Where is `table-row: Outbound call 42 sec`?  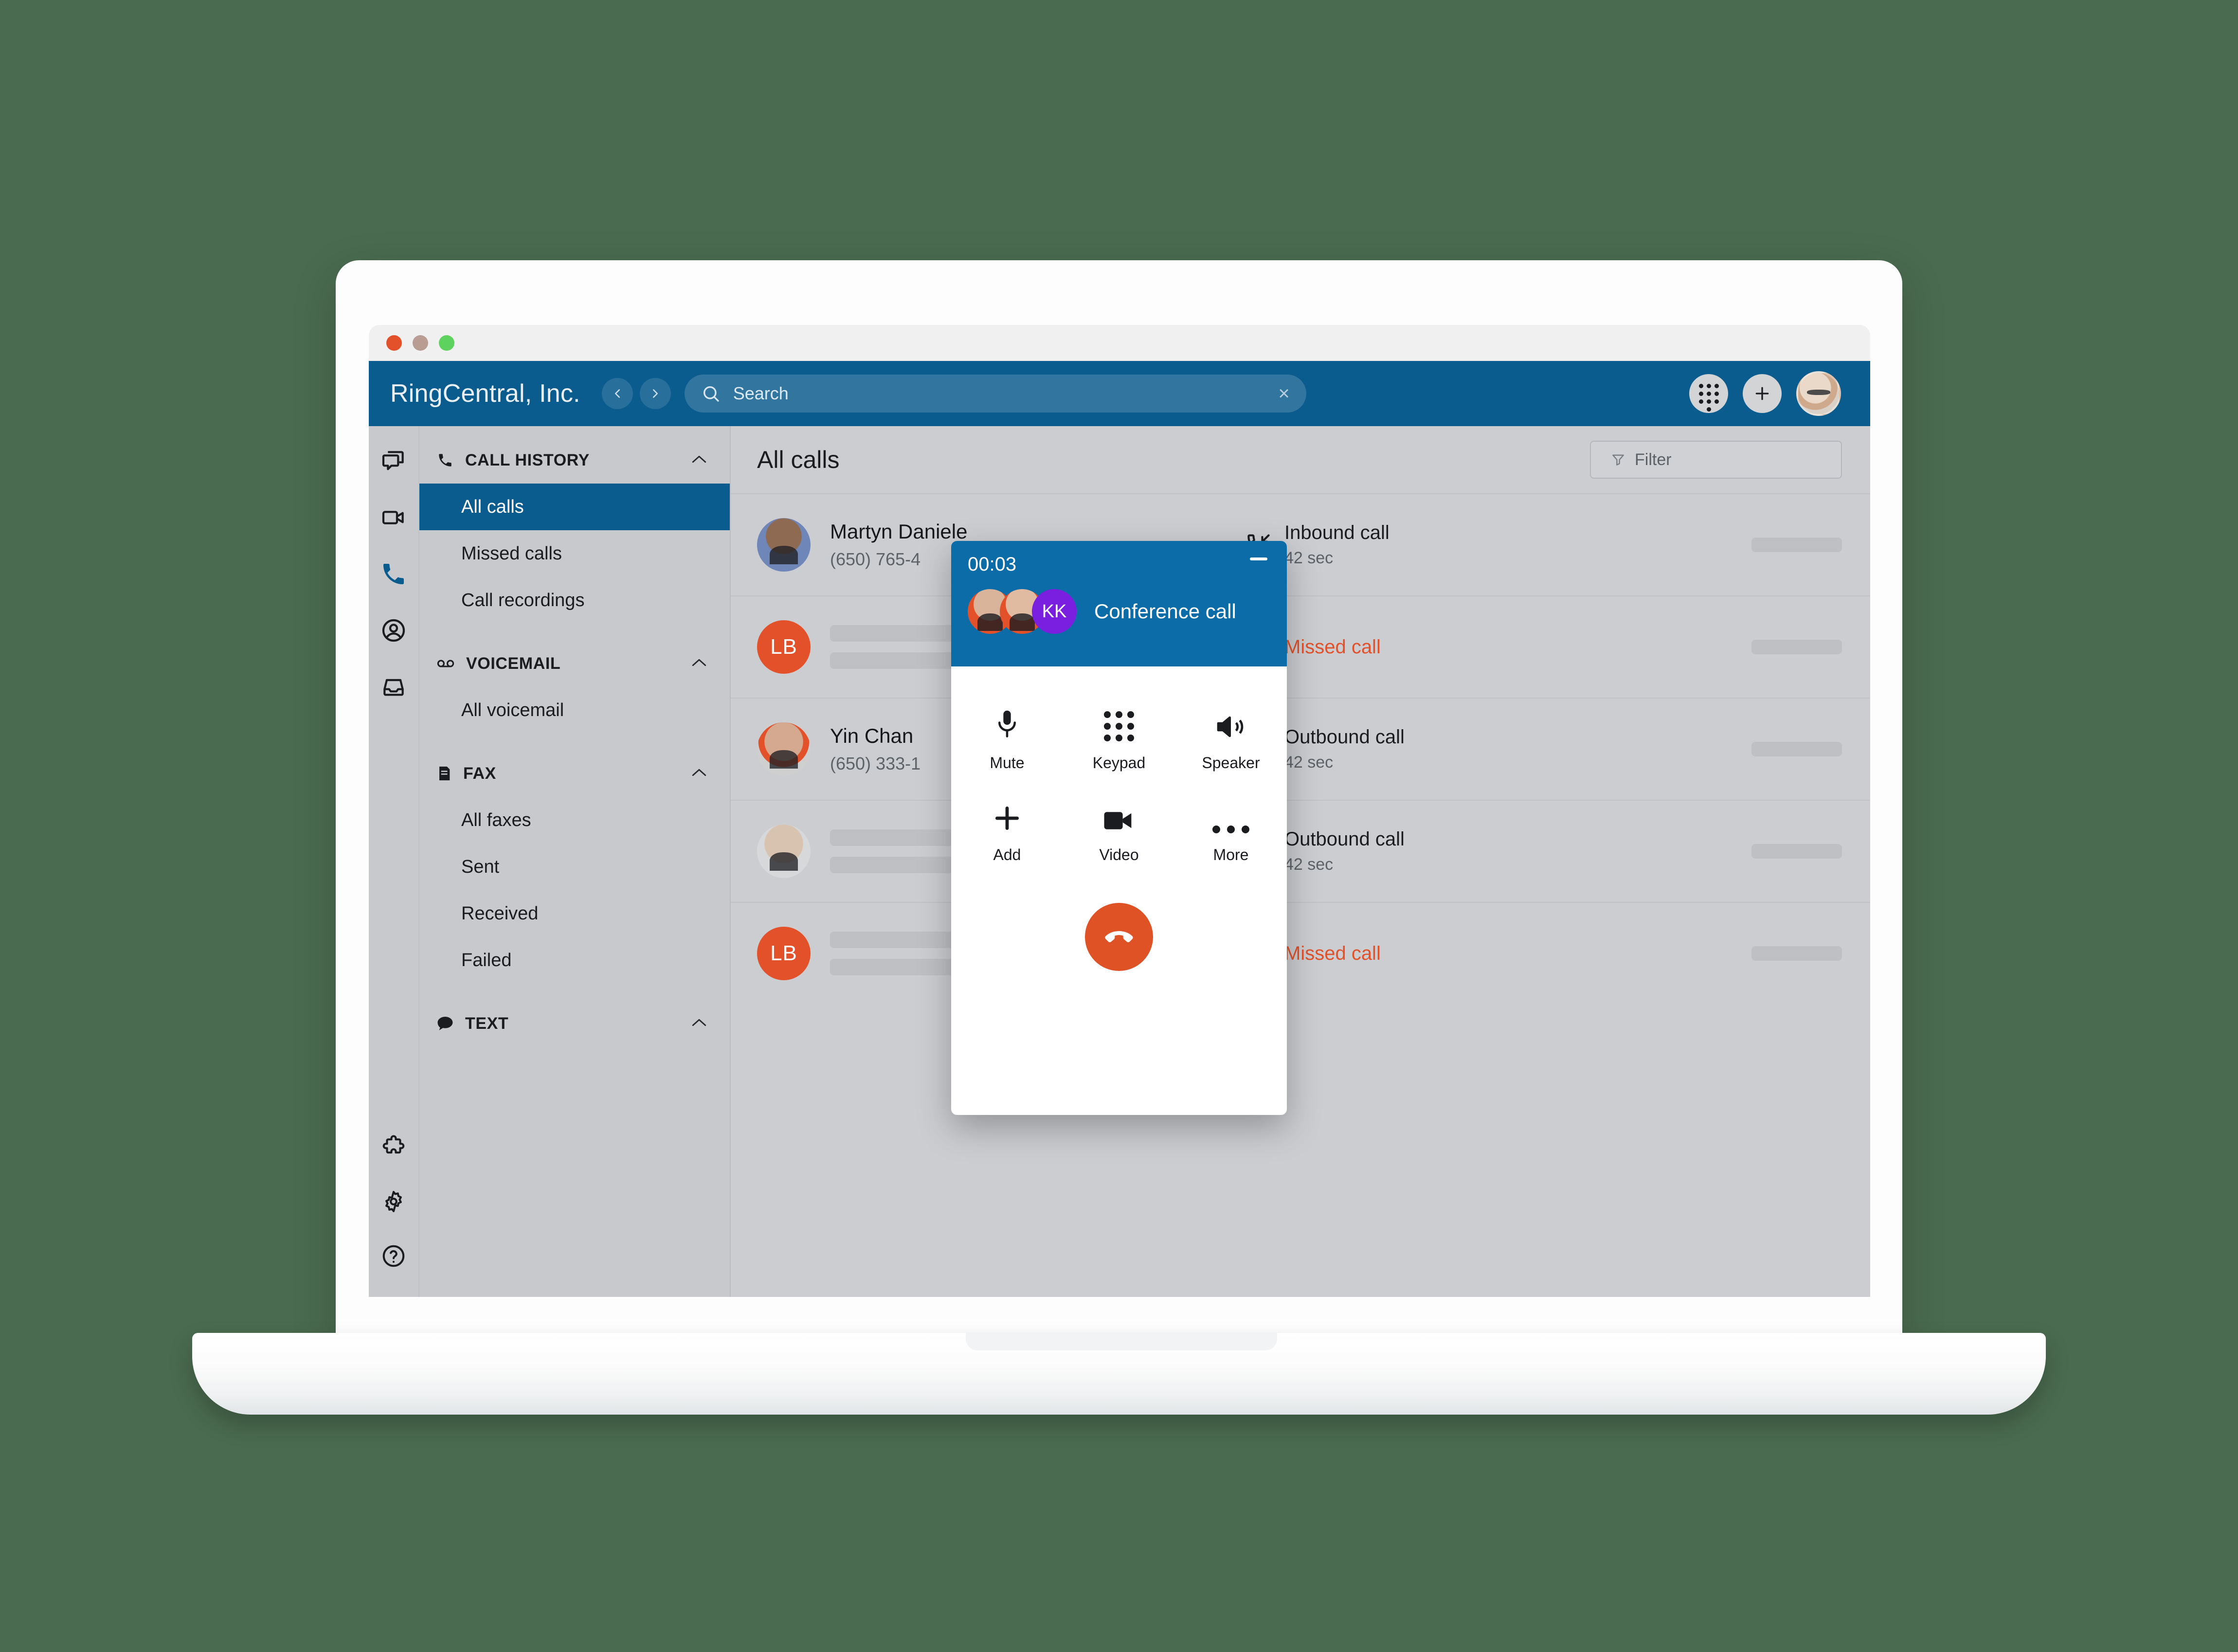
table-row: Outbound call 42 sec is located at coordinates (1300, 851).